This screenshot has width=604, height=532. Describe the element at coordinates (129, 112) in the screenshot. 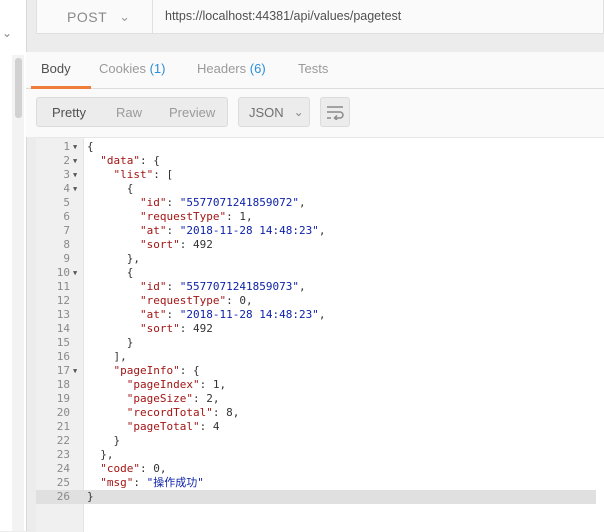

I see `view-raw-button: Raw` at that location.